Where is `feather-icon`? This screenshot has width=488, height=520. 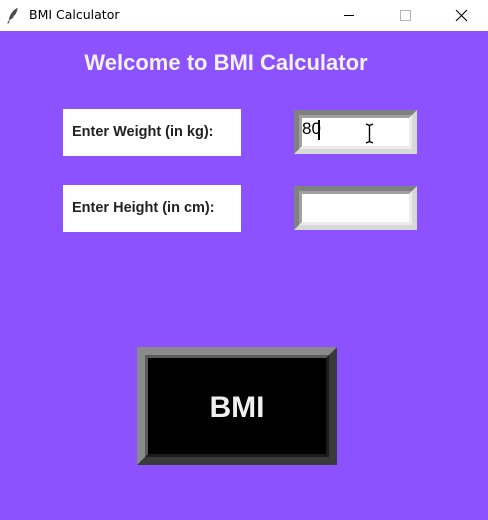 feather-icon is located at coordinates (13, 15).